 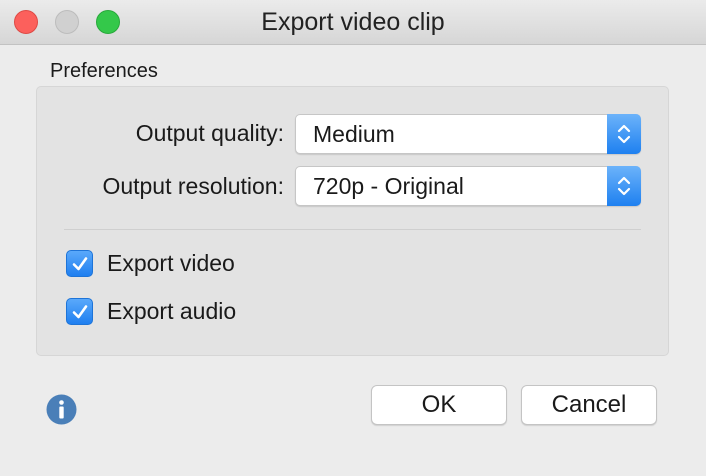 I want to click on title-bar: Export video clip, so click(x=353, y=22).